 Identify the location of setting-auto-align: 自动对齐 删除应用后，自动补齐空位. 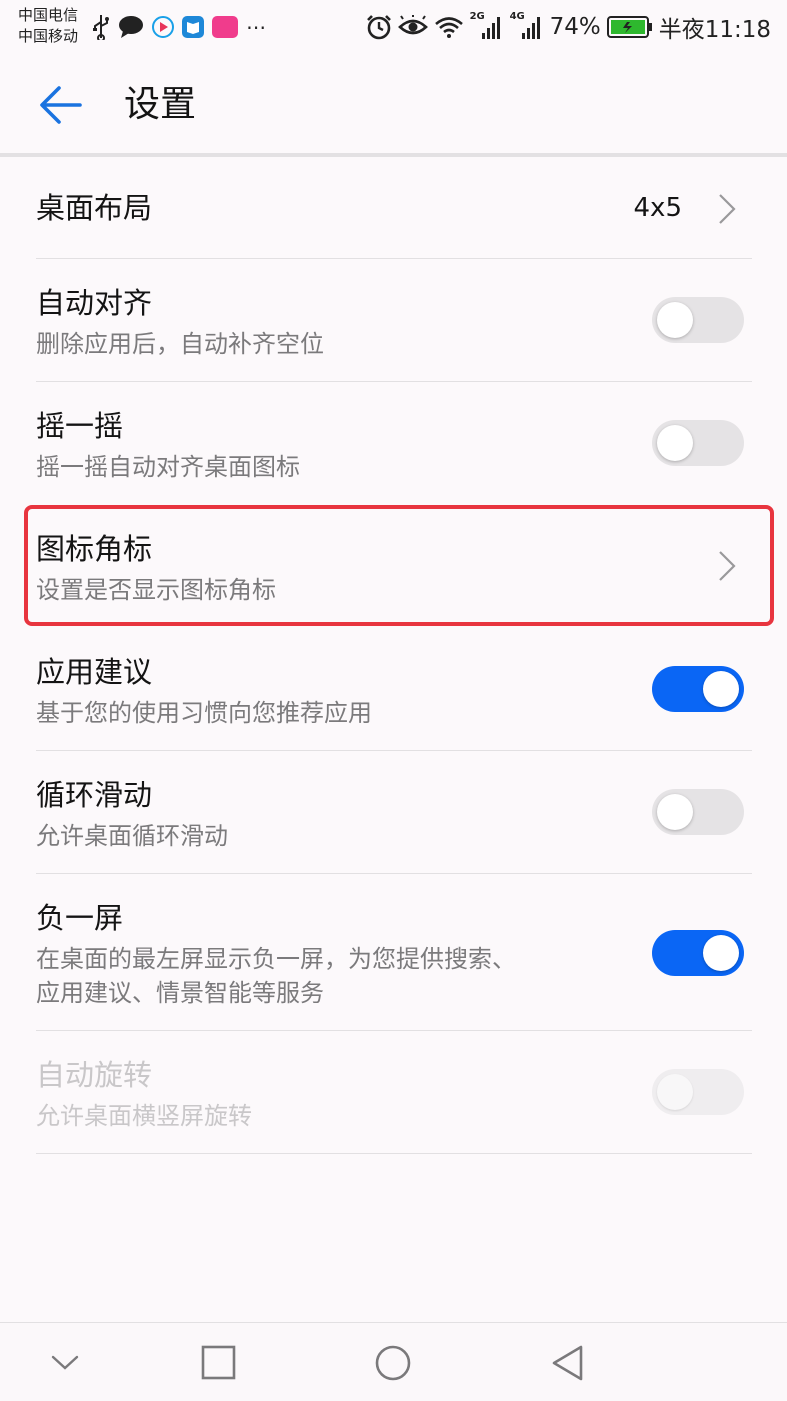
(394, 320).